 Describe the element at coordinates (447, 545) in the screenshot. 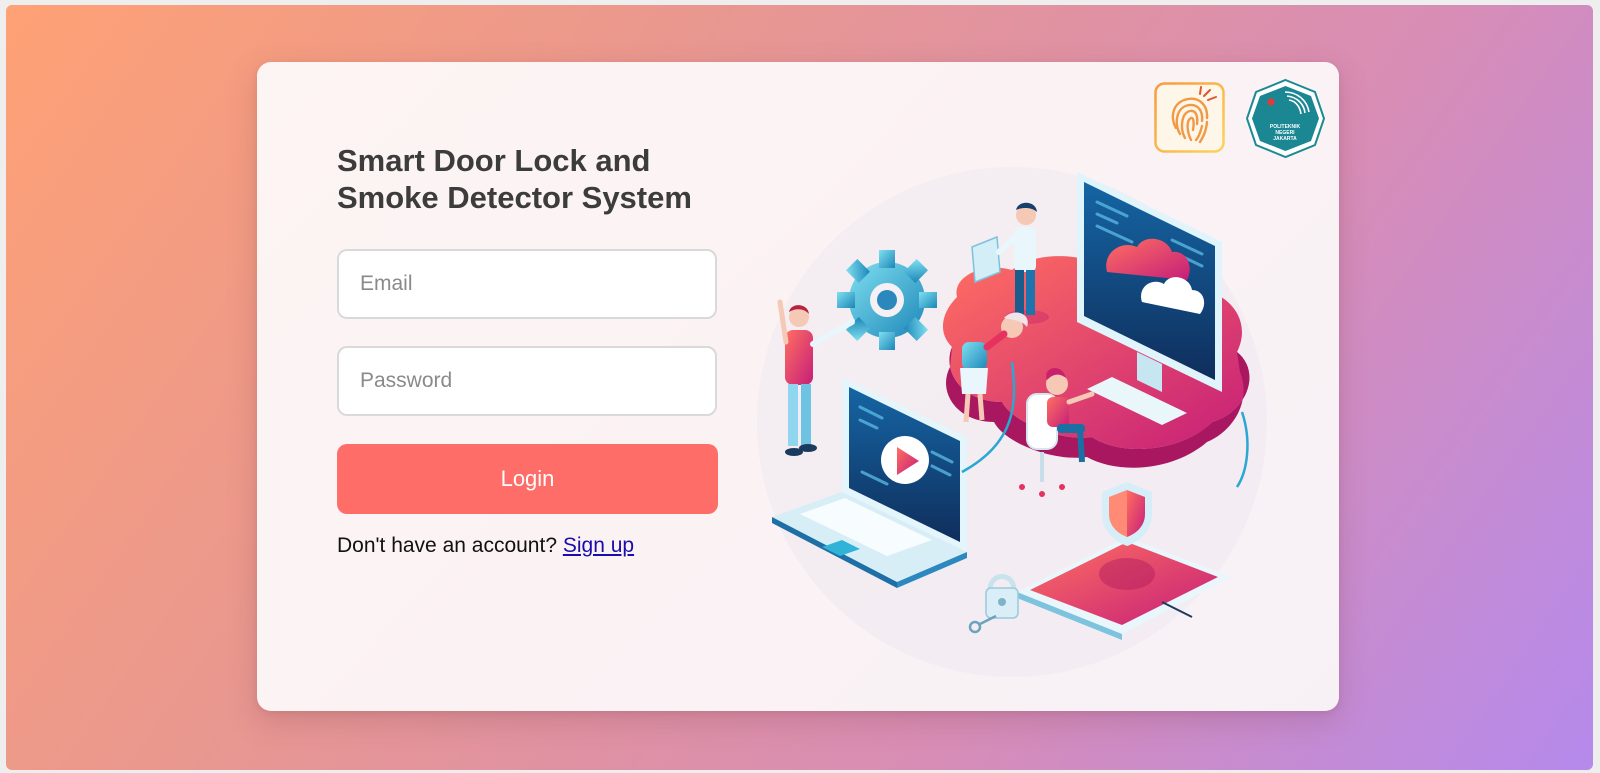

I see `signup-prompt: Don't have an account?` at that location.